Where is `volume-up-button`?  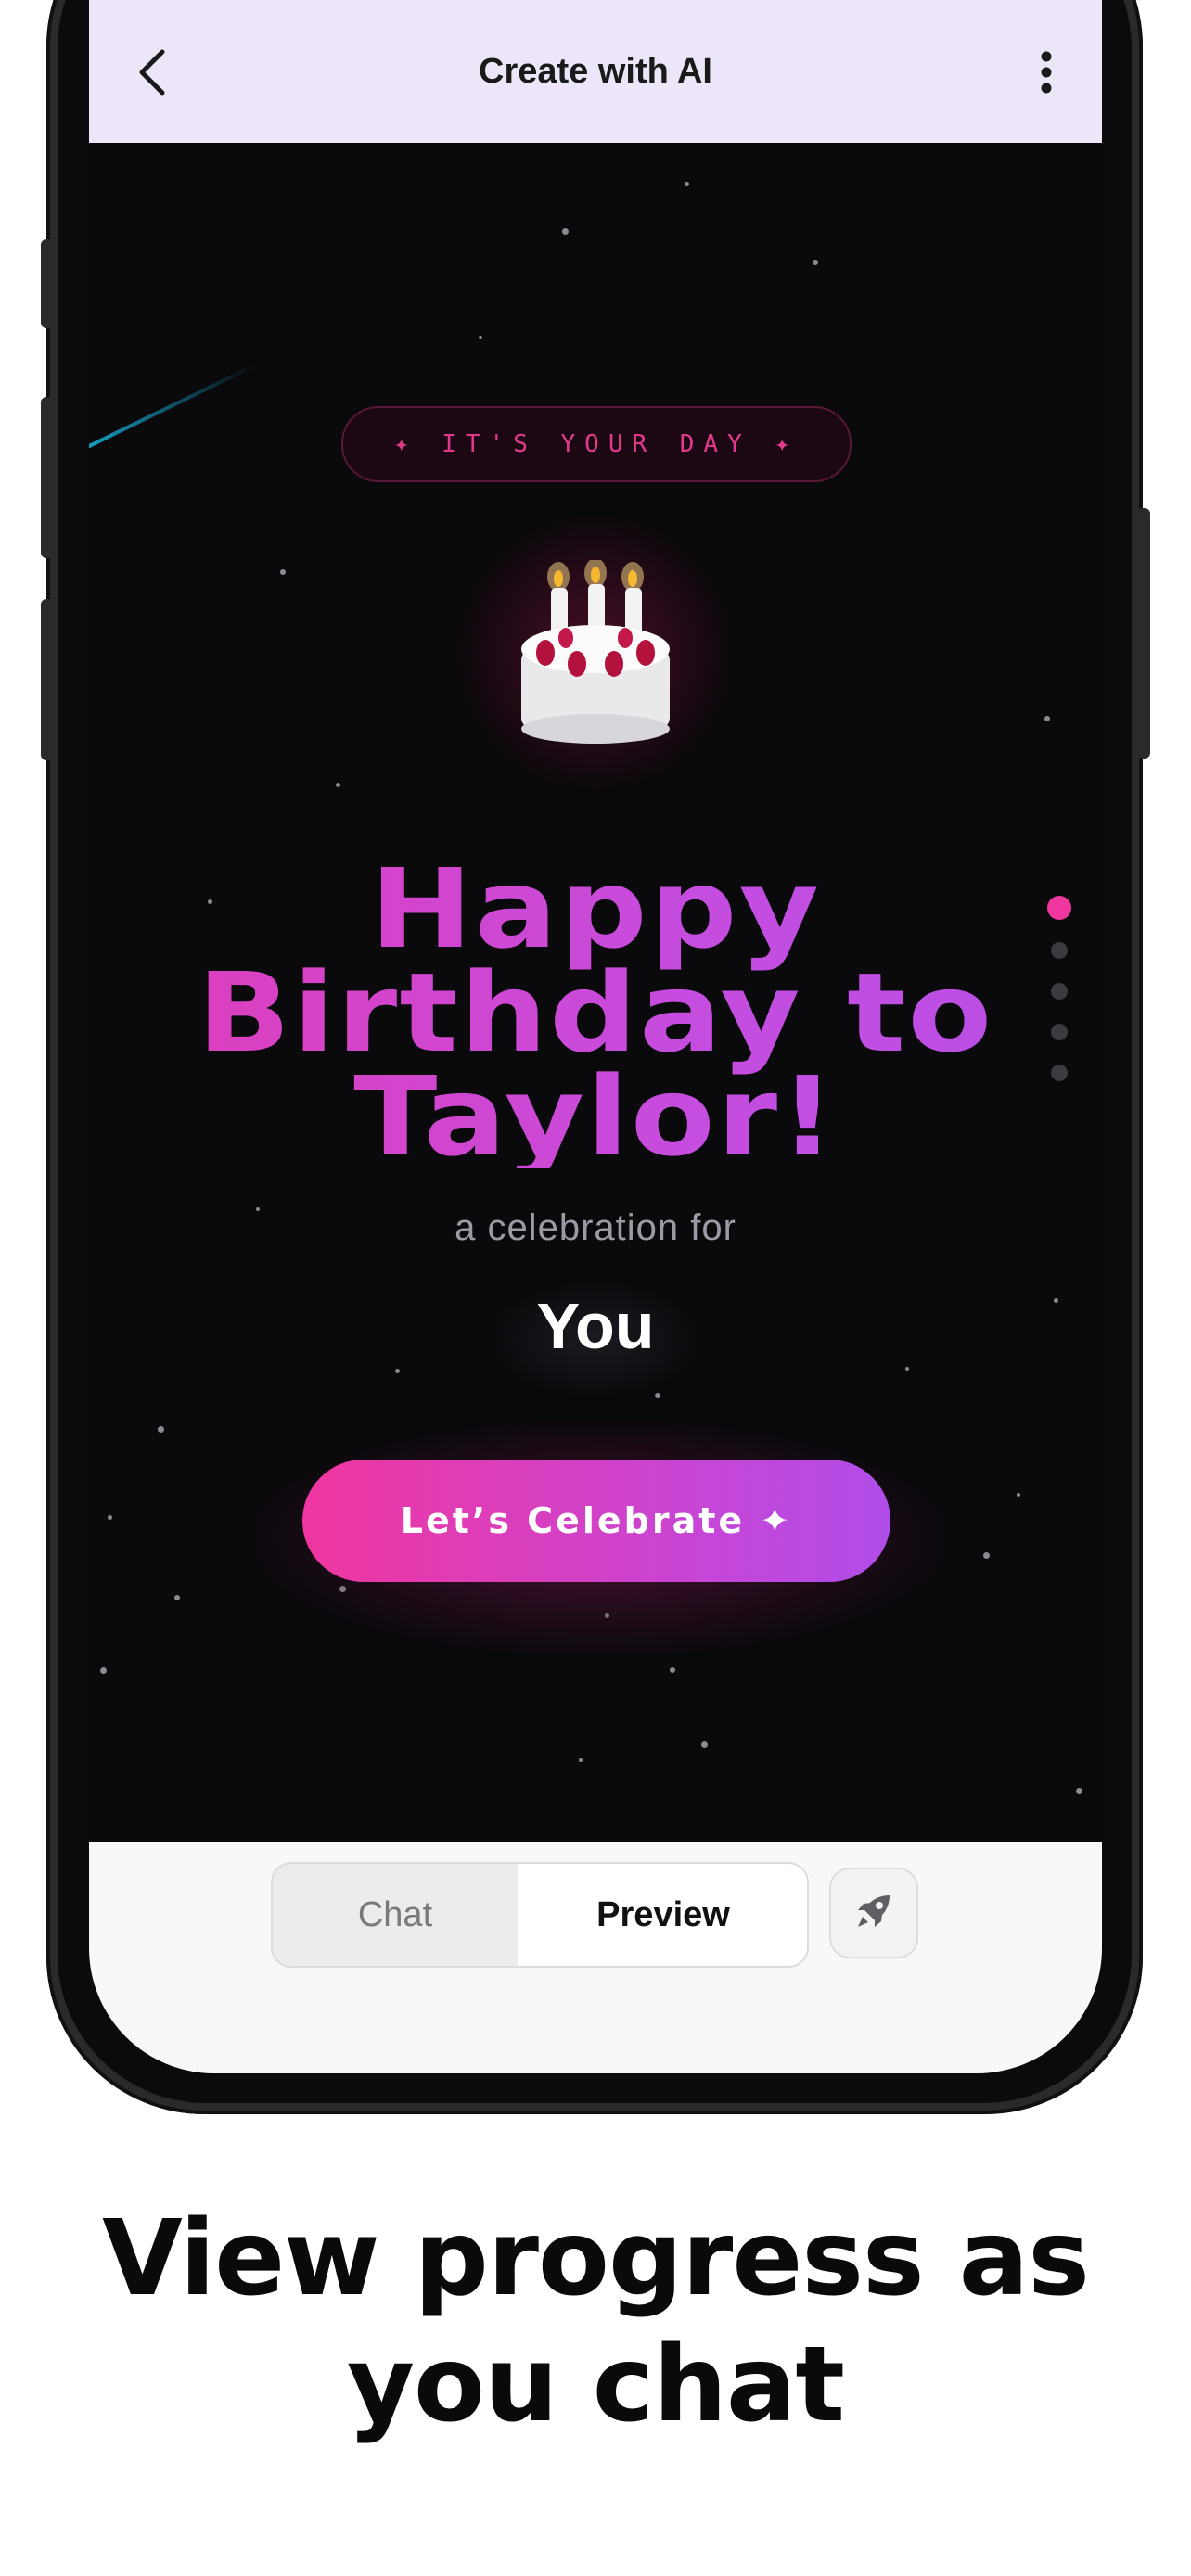
volume-up-button is located at coordinates (47, 478).